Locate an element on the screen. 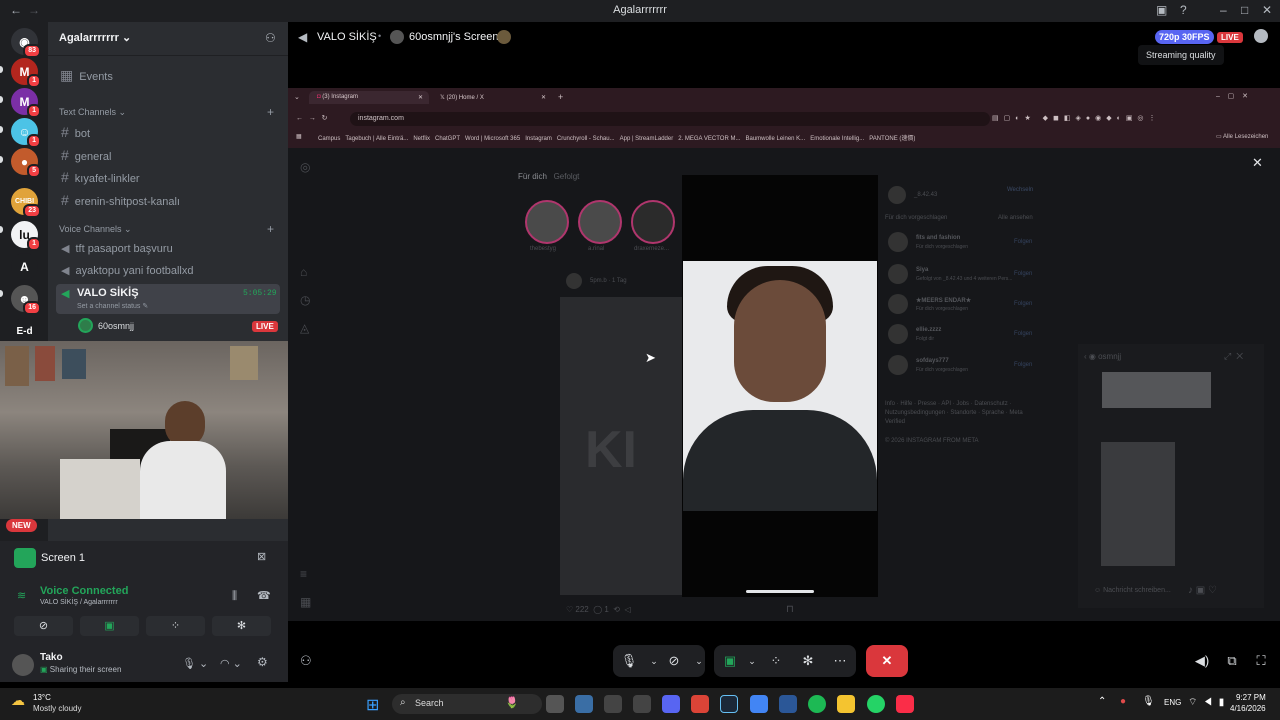 The width and height of the screenshot is (1280, 720). header-channel-name: VALO SİKİŞ is located at coordinates (347, 37).